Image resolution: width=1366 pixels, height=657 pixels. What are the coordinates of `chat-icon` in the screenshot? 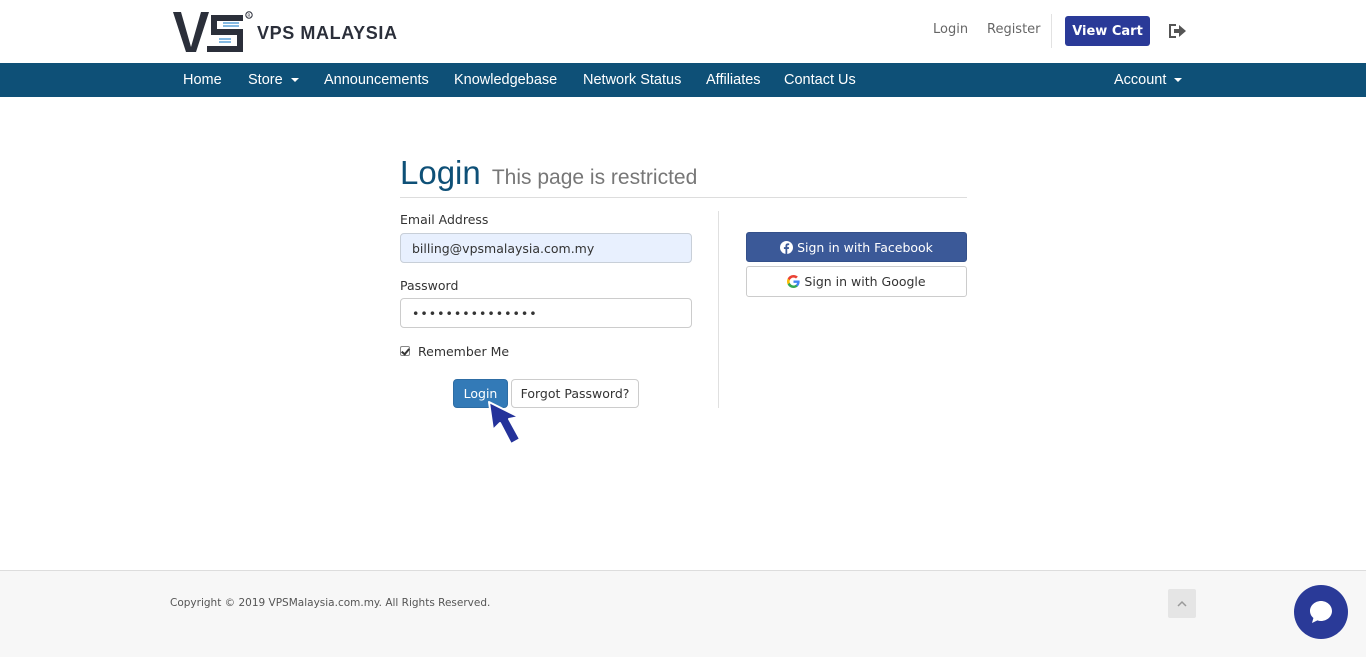 It's located at (1321, 612).